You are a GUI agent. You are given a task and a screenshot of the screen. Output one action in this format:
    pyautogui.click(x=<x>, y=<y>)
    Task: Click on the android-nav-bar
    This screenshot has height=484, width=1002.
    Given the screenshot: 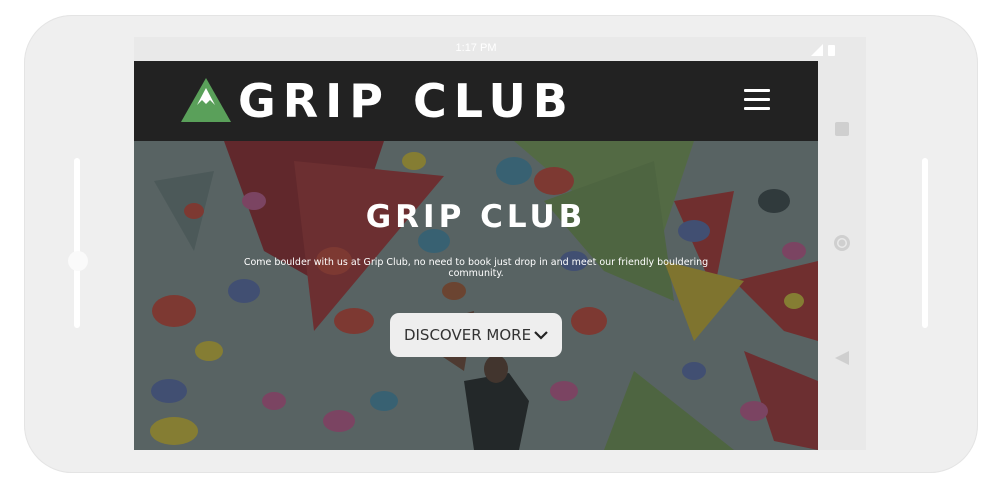 What is the action you would take?
    pyautogui.click(x=842, y=243)
    